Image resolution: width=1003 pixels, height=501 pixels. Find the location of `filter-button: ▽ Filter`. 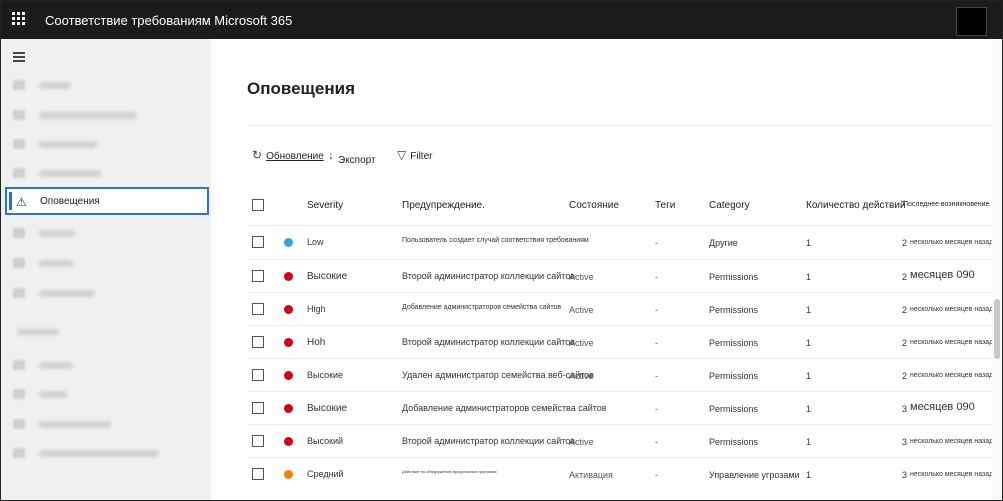

filter-button: ▽ Filter is located at coordinates (414, 155).